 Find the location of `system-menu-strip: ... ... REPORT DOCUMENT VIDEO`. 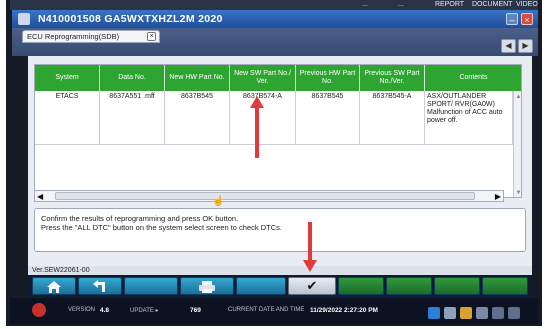

system-menu-strip: ... ... REPORT DOCUMENT VIDEO is located at coordinates (274, 5).